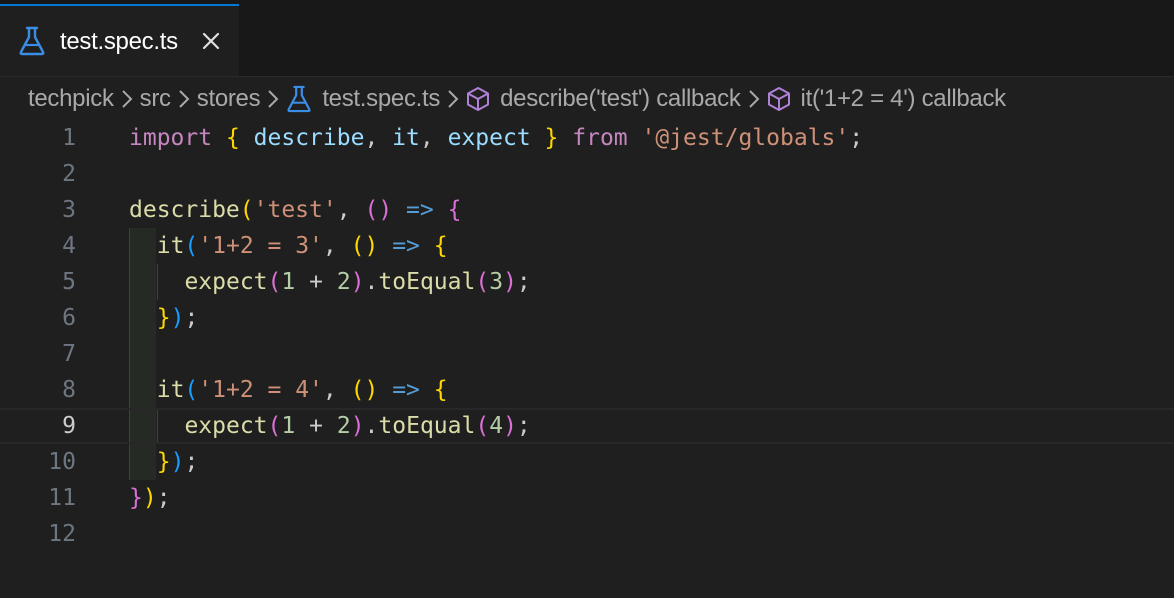 This screenshot has width=1174, height=598. What do you see at coordinates (155, 99) in the screenshot?
I see `breadcrumb-item-src: src` at bounding box center [155, 99].